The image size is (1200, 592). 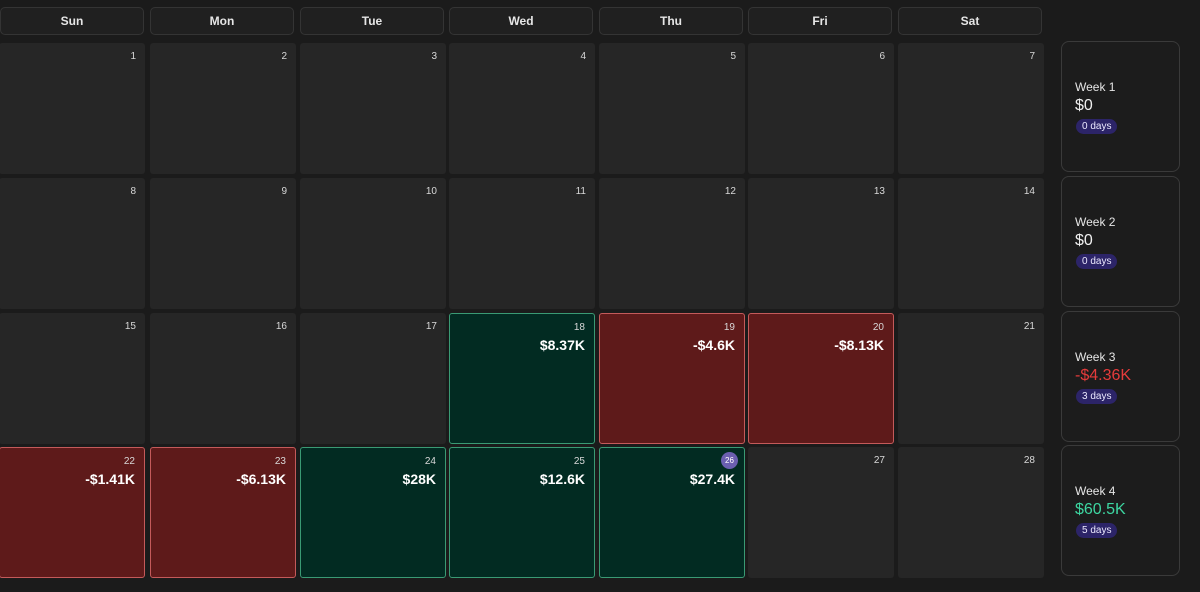 What do you see at coordinates (879, 191) in the screenshot?
I see `day-number: 13` at bounding box center [879, 191].